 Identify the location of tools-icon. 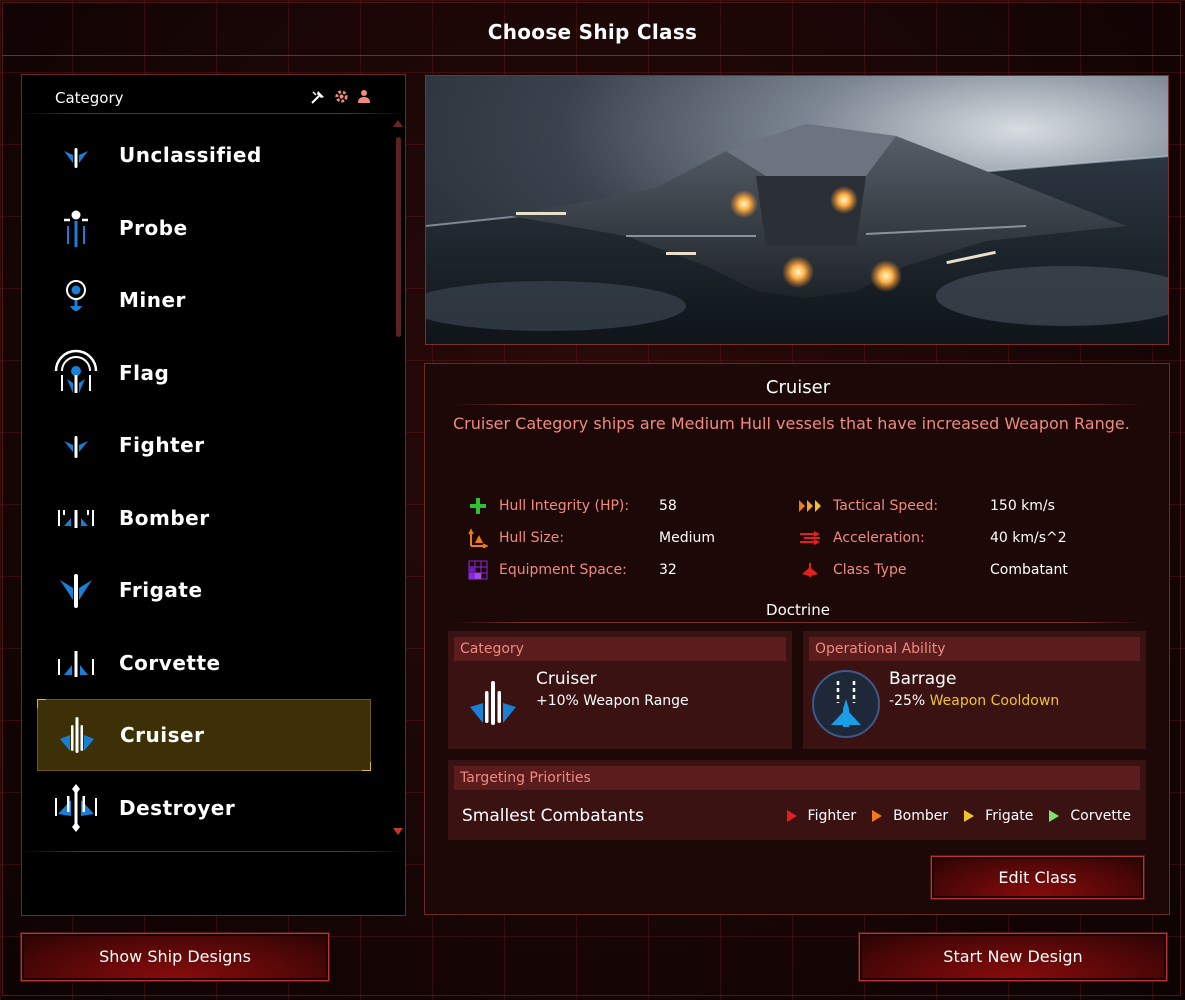
(318, 99).